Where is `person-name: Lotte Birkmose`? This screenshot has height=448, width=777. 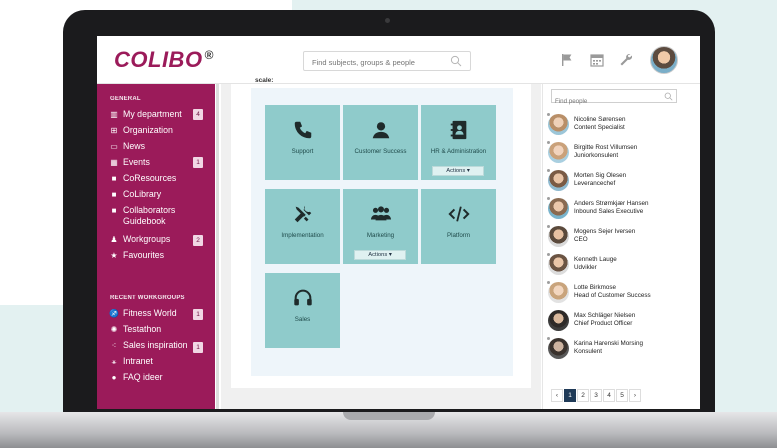
person-name: Lotte Birkmose is located at coordinates (595, 287).